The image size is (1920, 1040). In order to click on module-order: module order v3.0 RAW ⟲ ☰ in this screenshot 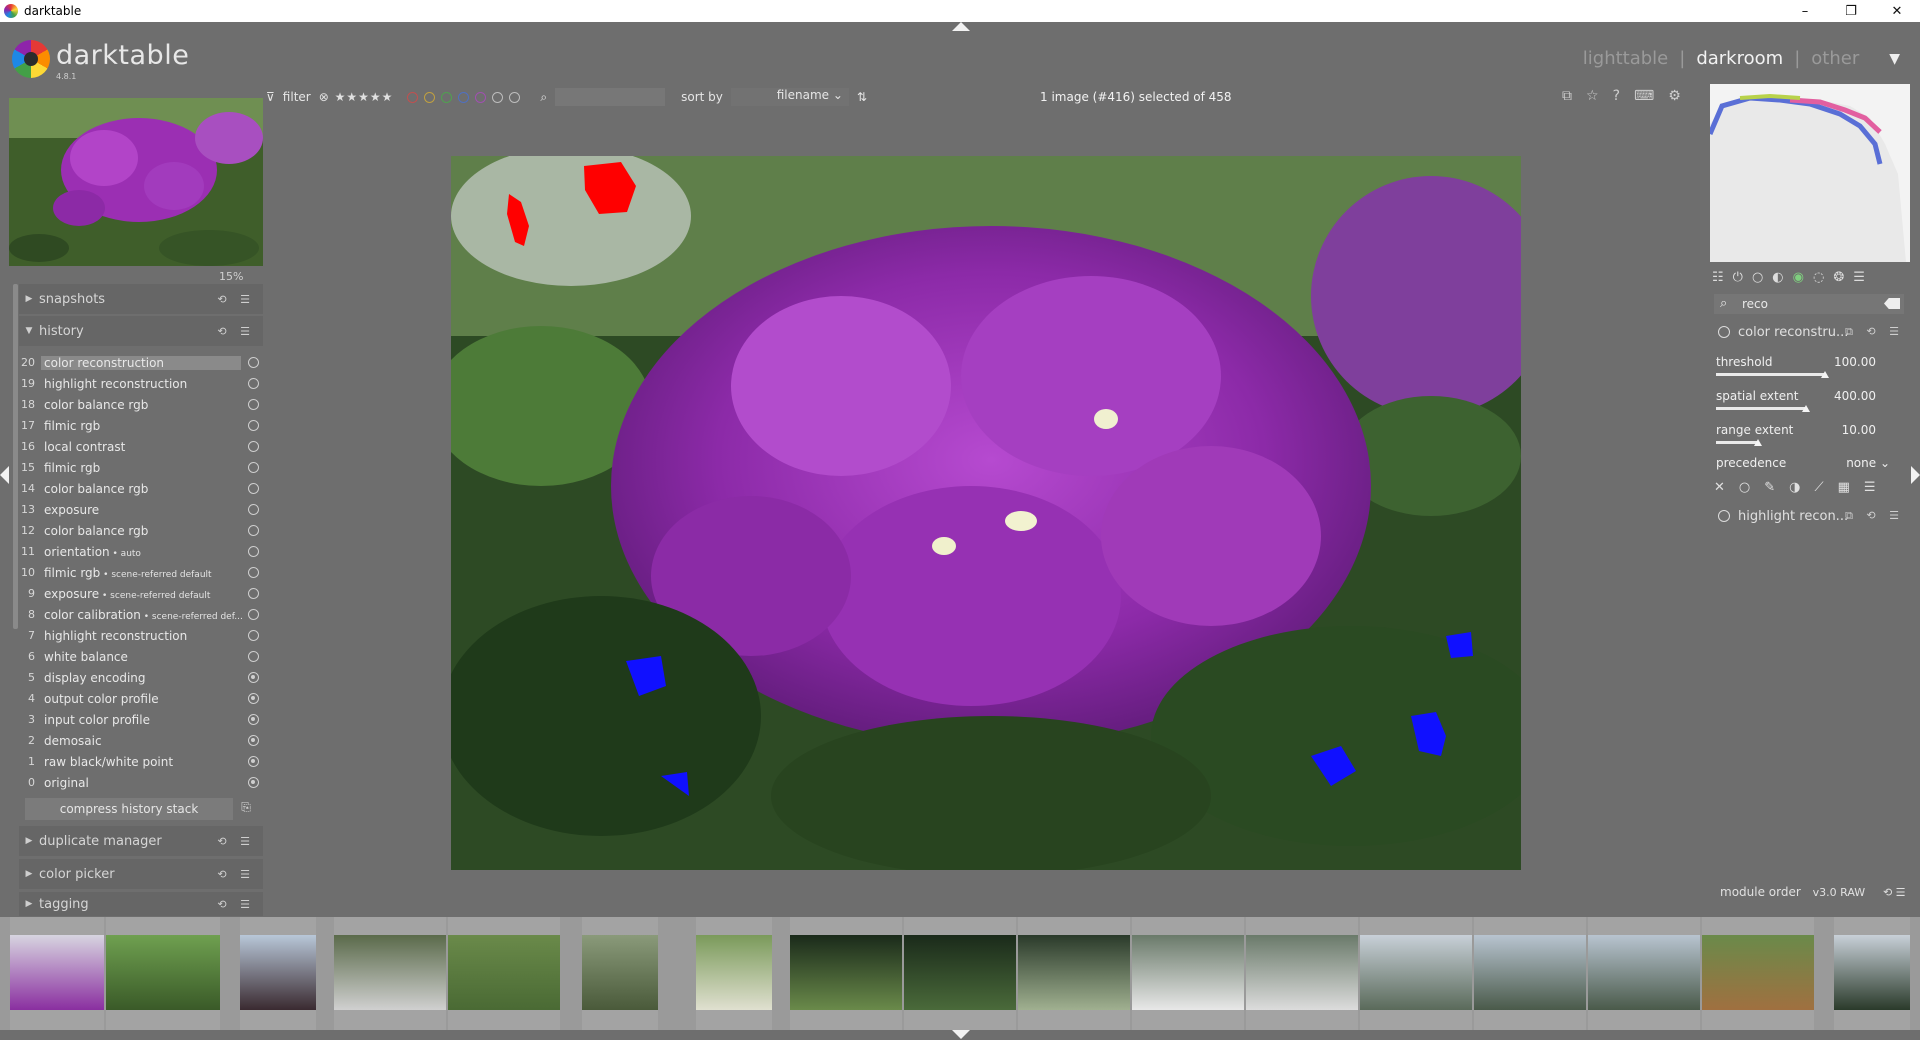, I will do `click(1813, 892)`.